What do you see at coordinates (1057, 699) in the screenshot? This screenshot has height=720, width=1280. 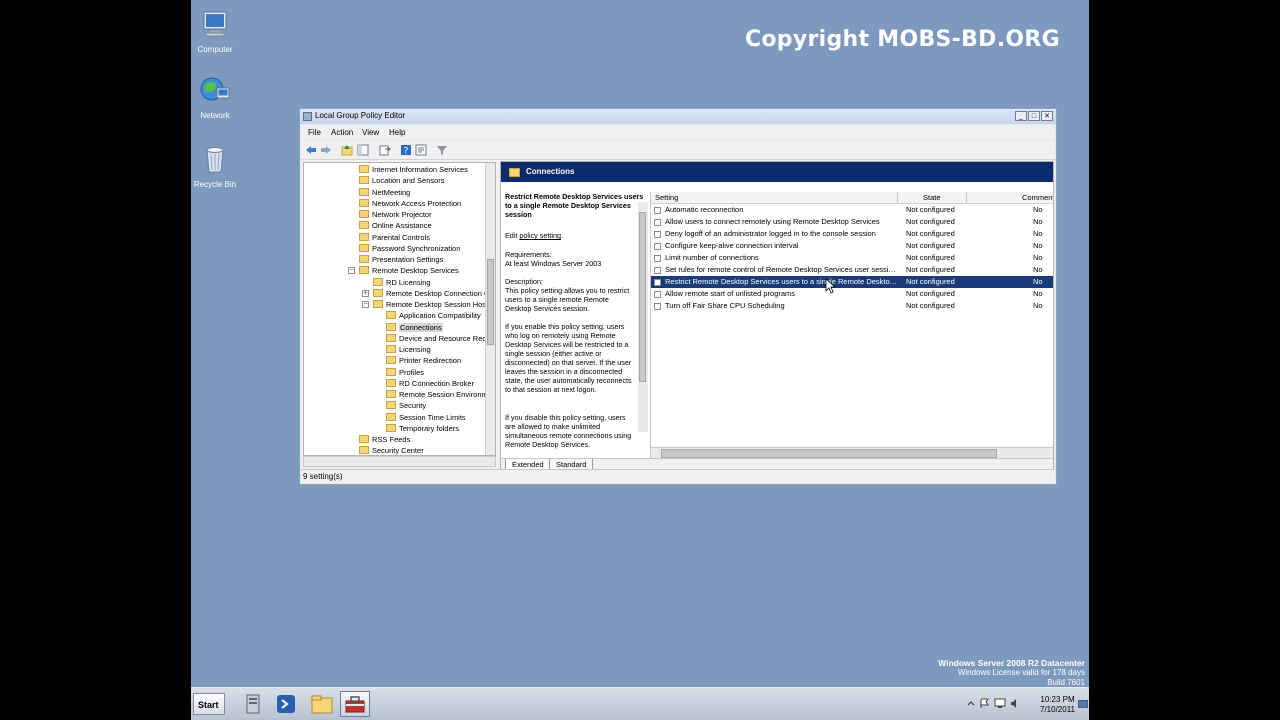 I see `clock-time: 10:23 PM` at bounding box center [1057, 699].